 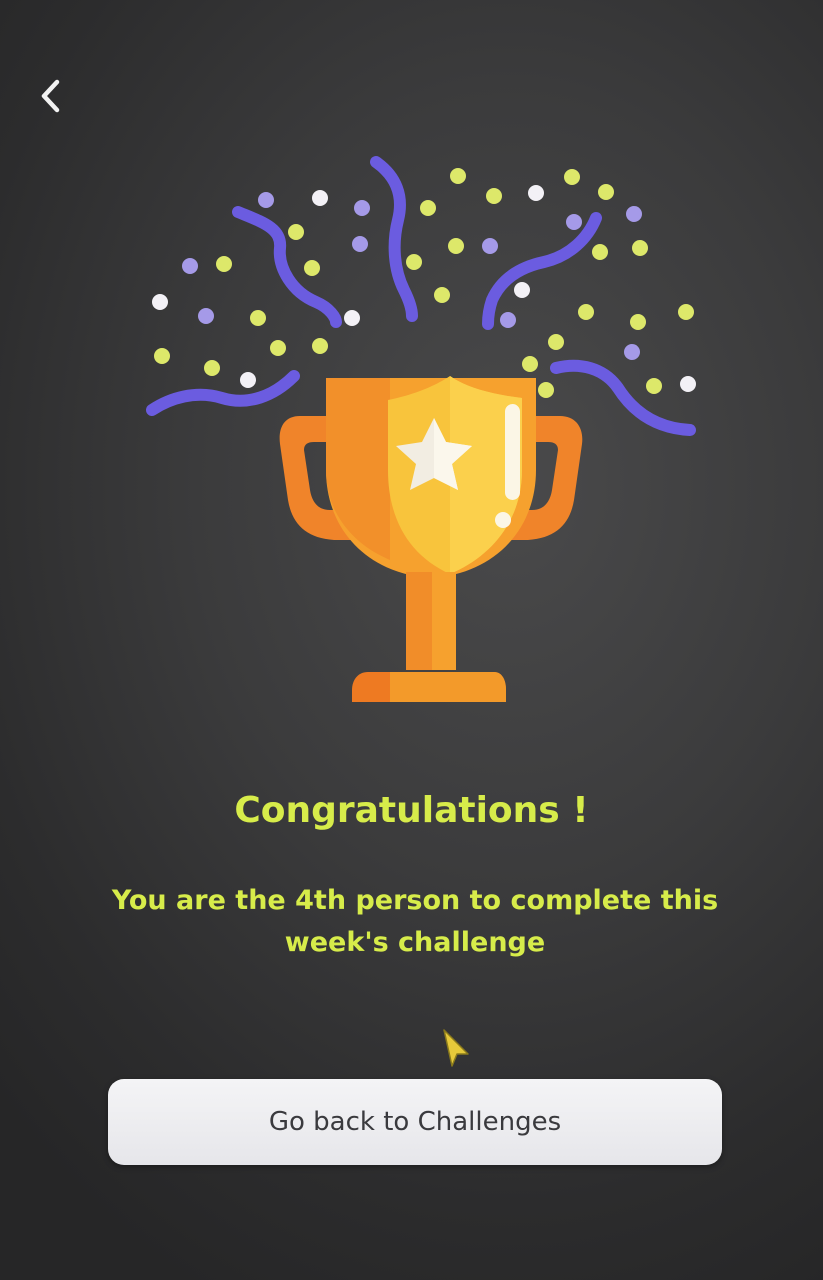 What do you see at coordinates (411, 810) in the screenshot?
I see `page-title: Congratulations !` at bounding box center [411, 810].